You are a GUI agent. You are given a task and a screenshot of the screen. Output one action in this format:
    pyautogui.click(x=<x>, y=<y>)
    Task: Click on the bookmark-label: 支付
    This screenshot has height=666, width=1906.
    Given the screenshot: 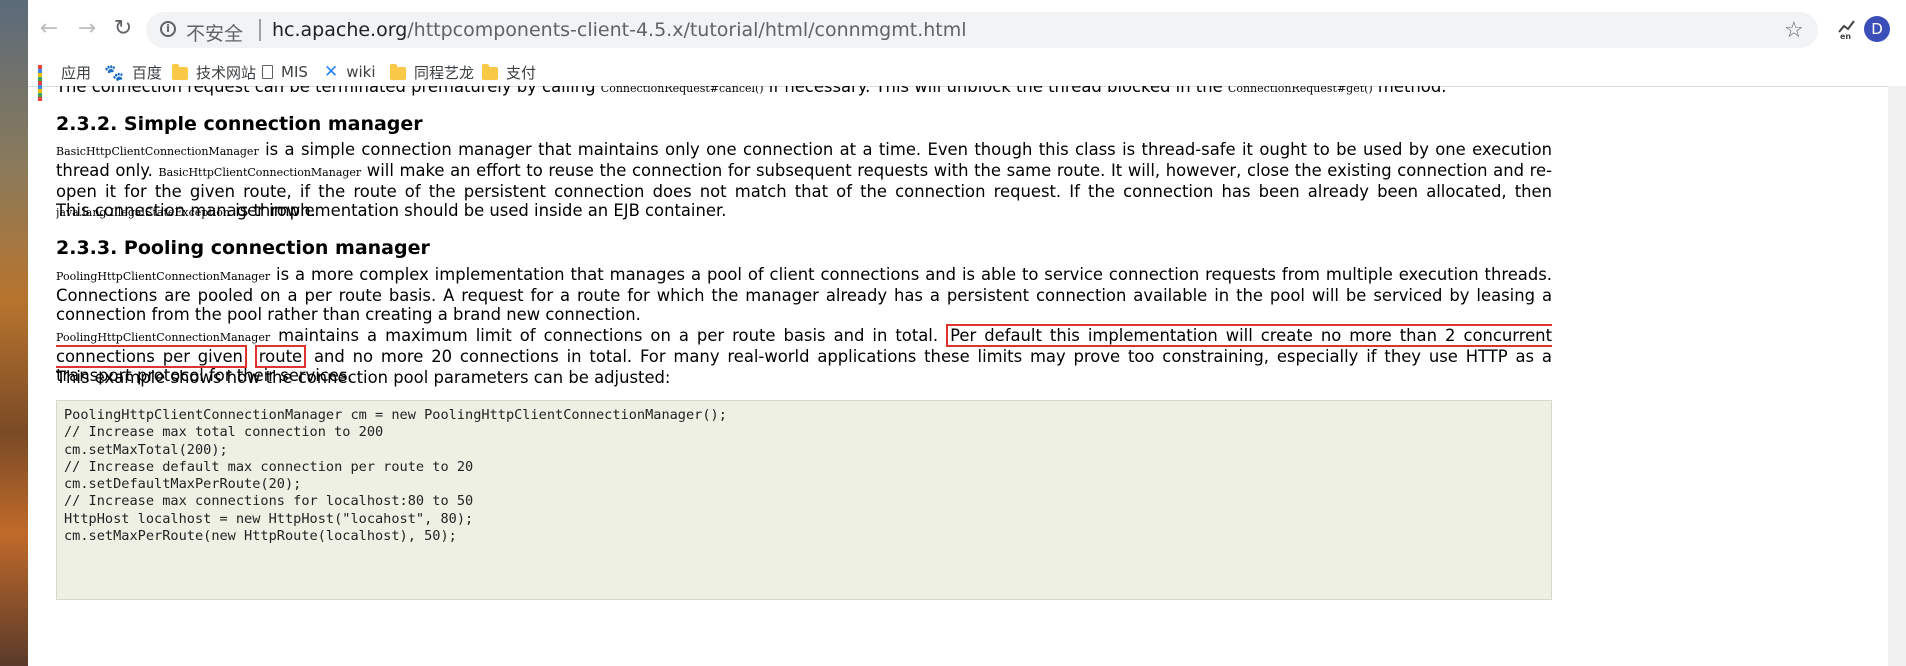 What is the action you would take?
    pyautogui.click(x=521, y=72)
    